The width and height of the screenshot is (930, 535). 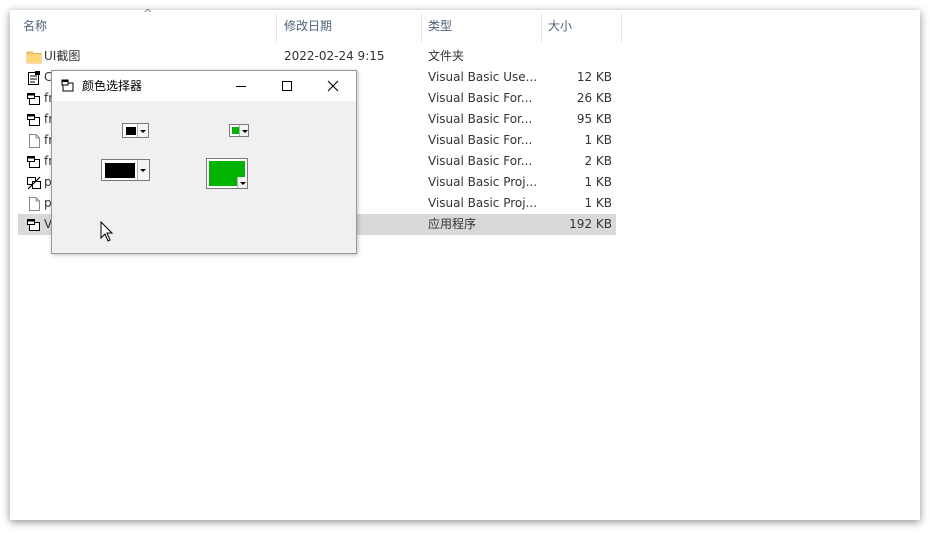 I want to click on folder-icon, so click(x=34, y=57).